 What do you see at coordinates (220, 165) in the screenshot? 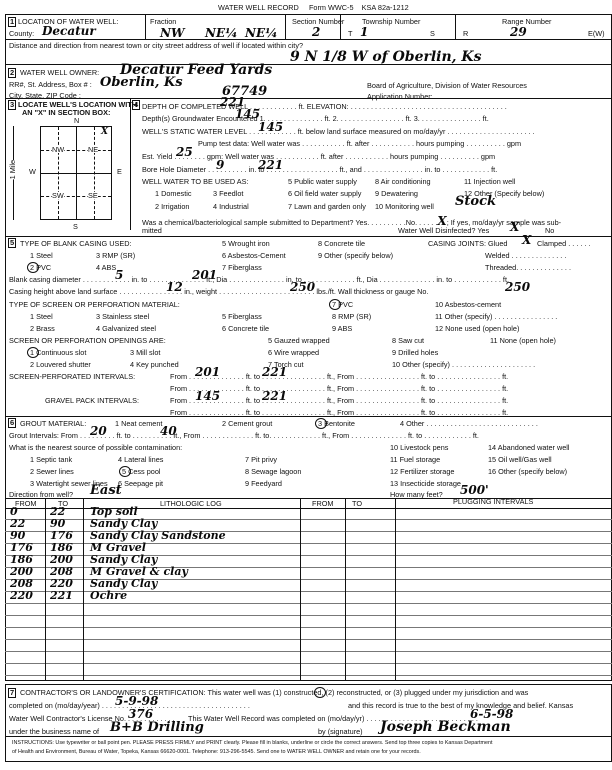
I see `bore-diameter: 9` at bounding box center [220, 165].